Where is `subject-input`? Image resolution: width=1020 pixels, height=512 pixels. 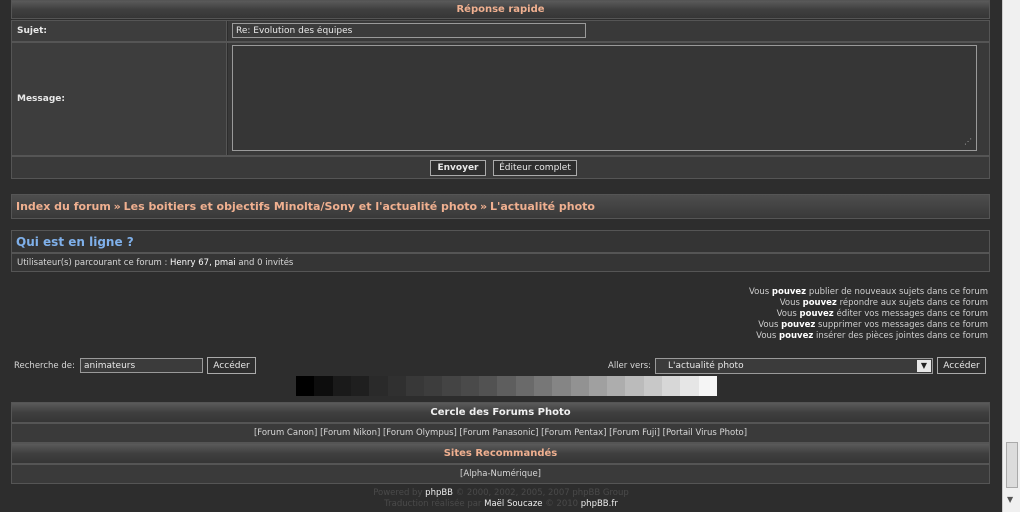
subject-input is located at coordinates (409, 30).